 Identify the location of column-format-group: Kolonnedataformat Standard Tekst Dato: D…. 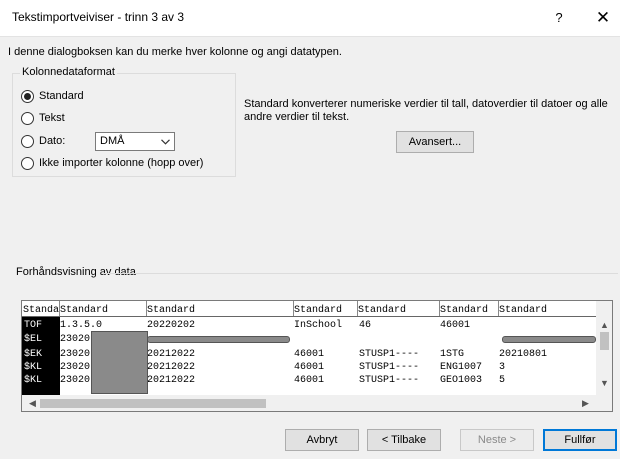
(124, 121).